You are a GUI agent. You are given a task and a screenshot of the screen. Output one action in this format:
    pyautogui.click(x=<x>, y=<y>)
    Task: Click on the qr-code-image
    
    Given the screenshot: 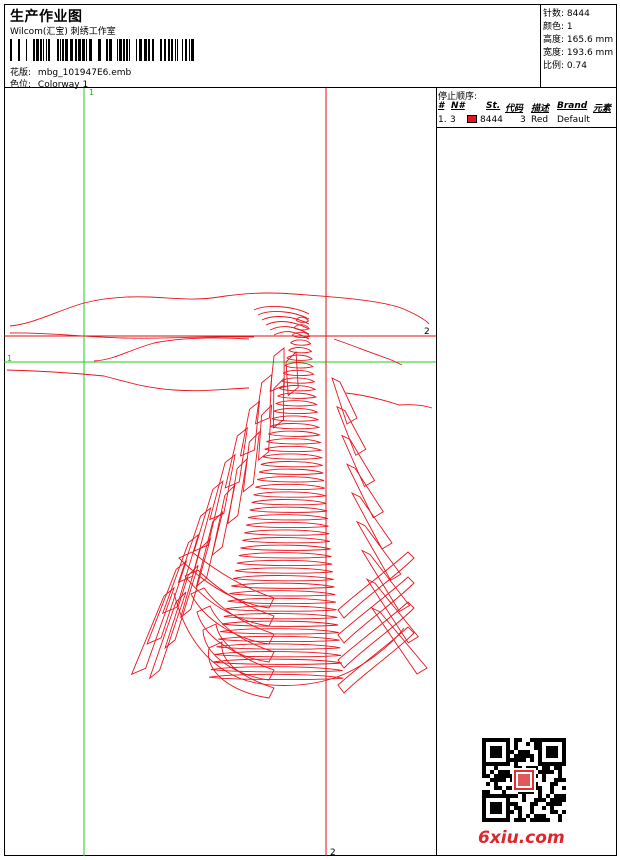 What is the action you would take?
    pyautogui.click(x=524, y=780)
    